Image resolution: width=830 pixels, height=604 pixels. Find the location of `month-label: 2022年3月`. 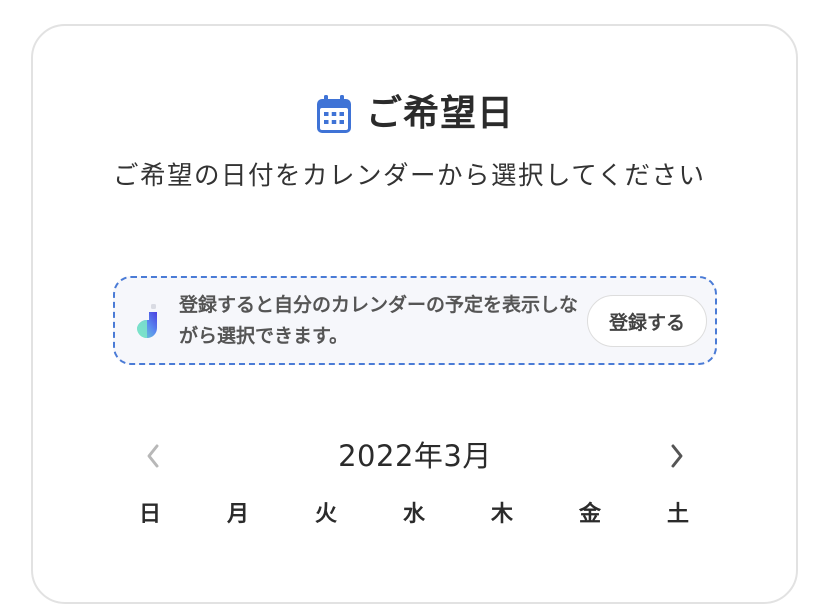

month-label: 2022年3月 is located at coordinates (415, 456).